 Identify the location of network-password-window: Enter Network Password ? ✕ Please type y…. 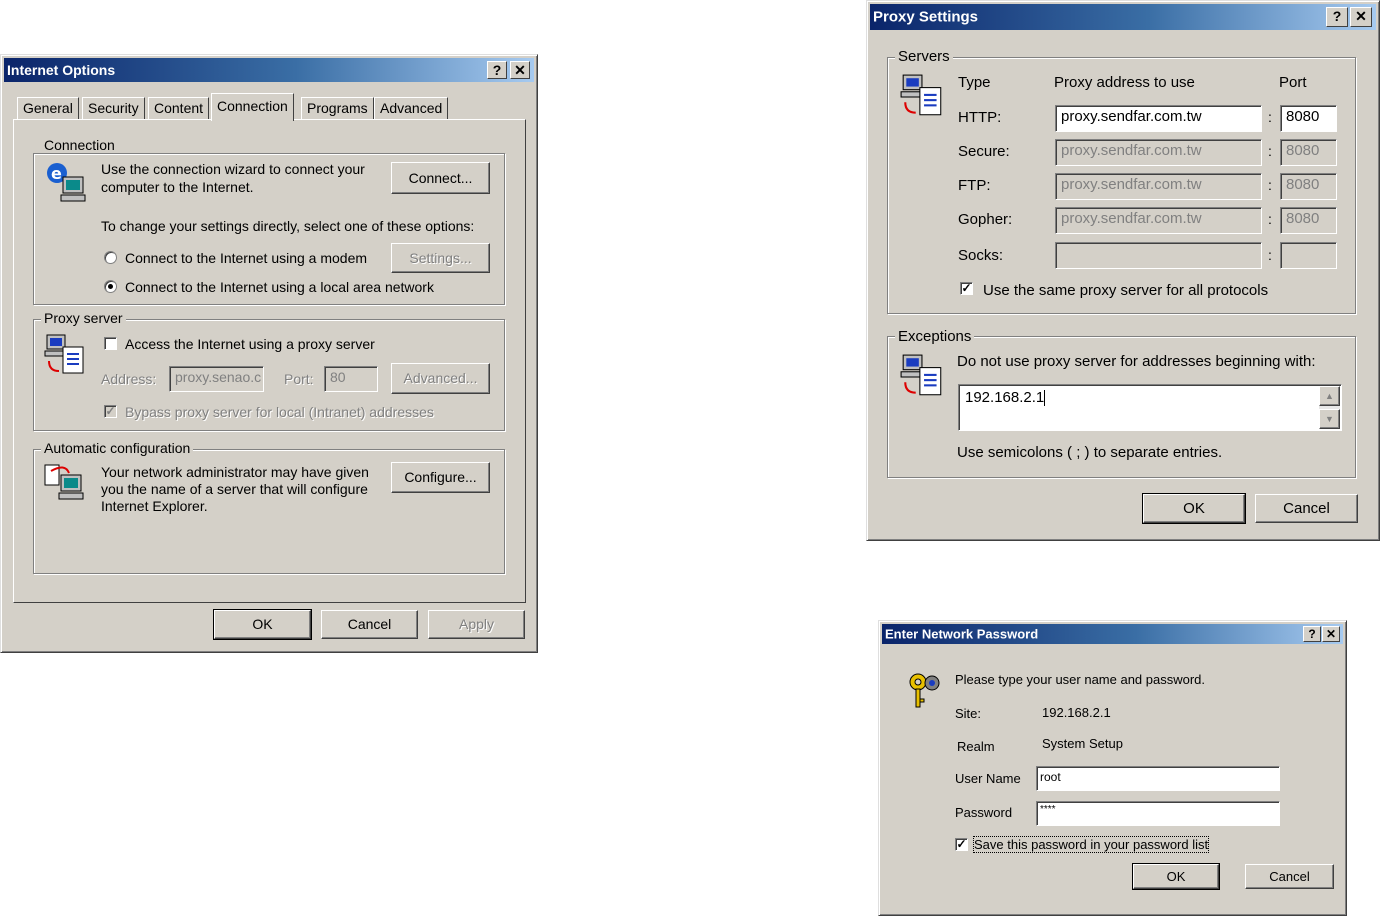
(1112, 768).